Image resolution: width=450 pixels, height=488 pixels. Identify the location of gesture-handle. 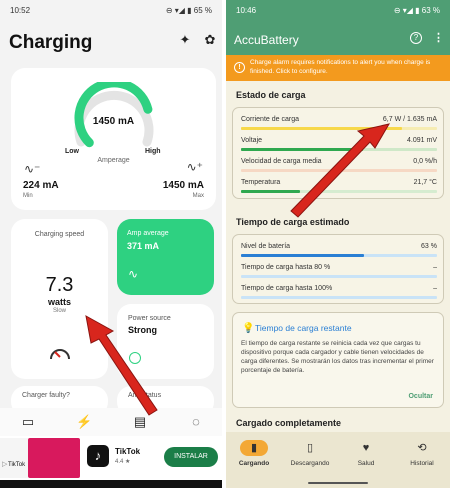
(338, 483).